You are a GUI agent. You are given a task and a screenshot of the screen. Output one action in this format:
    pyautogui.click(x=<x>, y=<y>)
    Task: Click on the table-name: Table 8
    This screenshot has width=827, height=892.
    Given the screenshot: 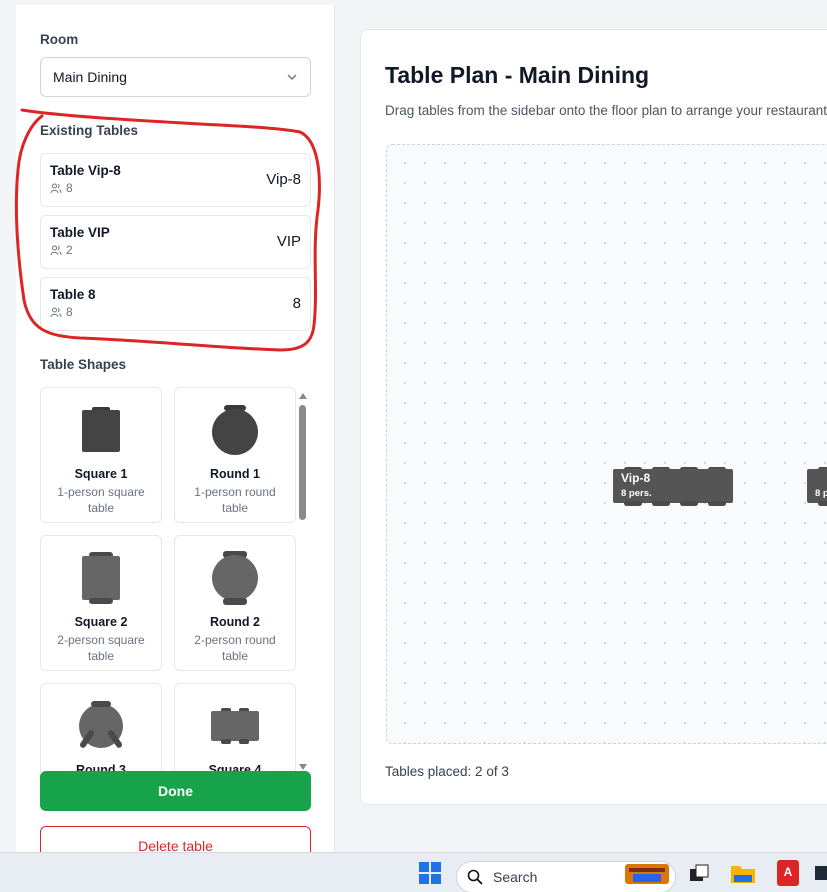 What is the action you would take?
    pyautogui.click(x=73, y=294)
    